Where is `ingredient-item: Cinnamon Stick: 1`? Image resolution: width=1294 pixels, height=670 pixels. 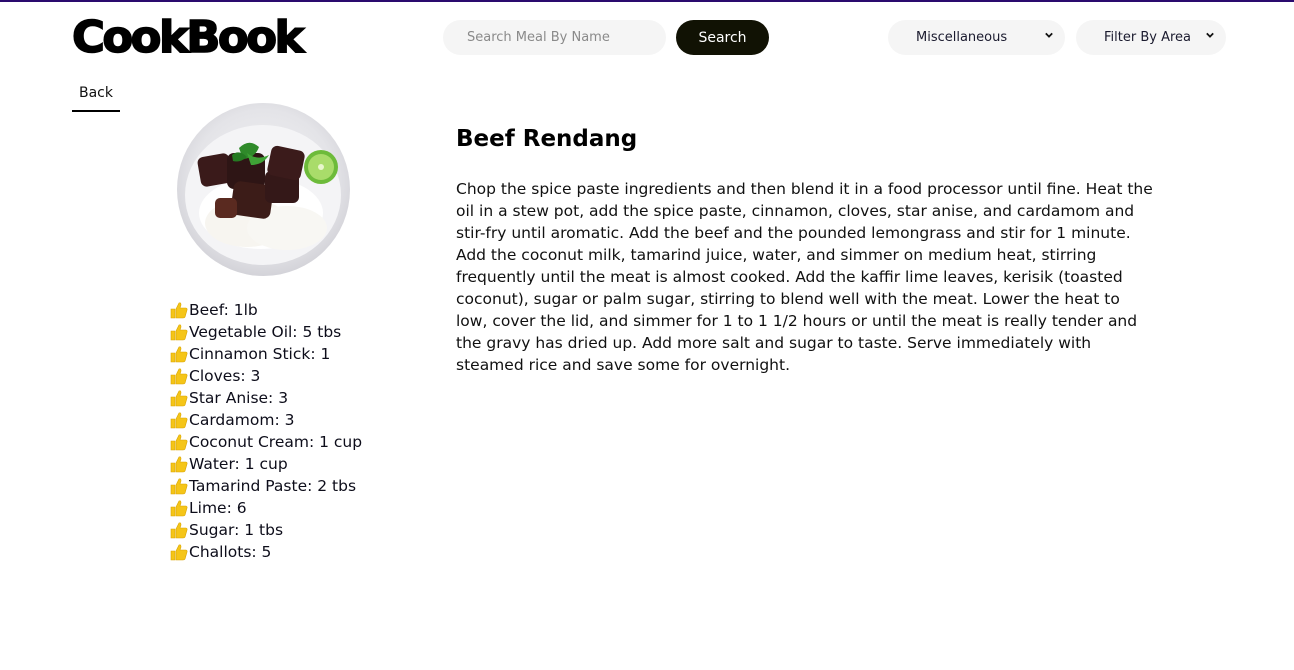
ingredient-item: Cinnamon Stick: 1 is located at coordinates (265, 354).